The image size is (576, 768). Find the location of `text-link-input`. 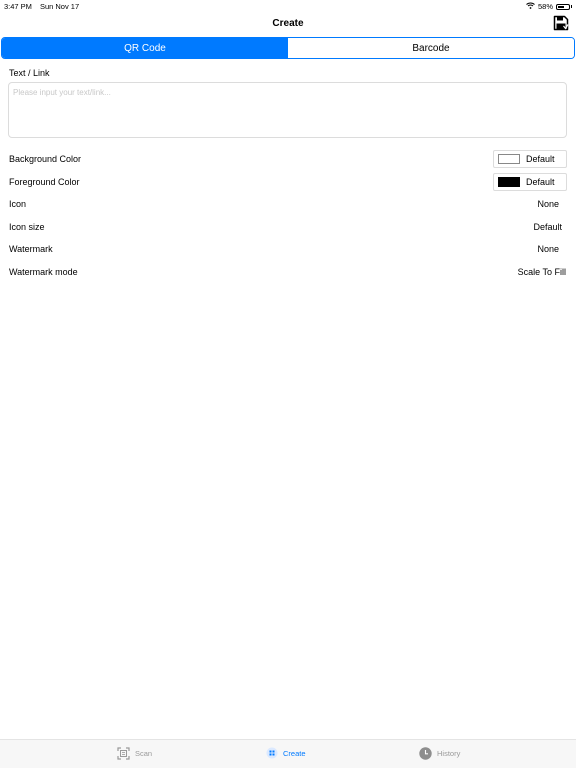

text-link-input is located at coordinates (287, 110).